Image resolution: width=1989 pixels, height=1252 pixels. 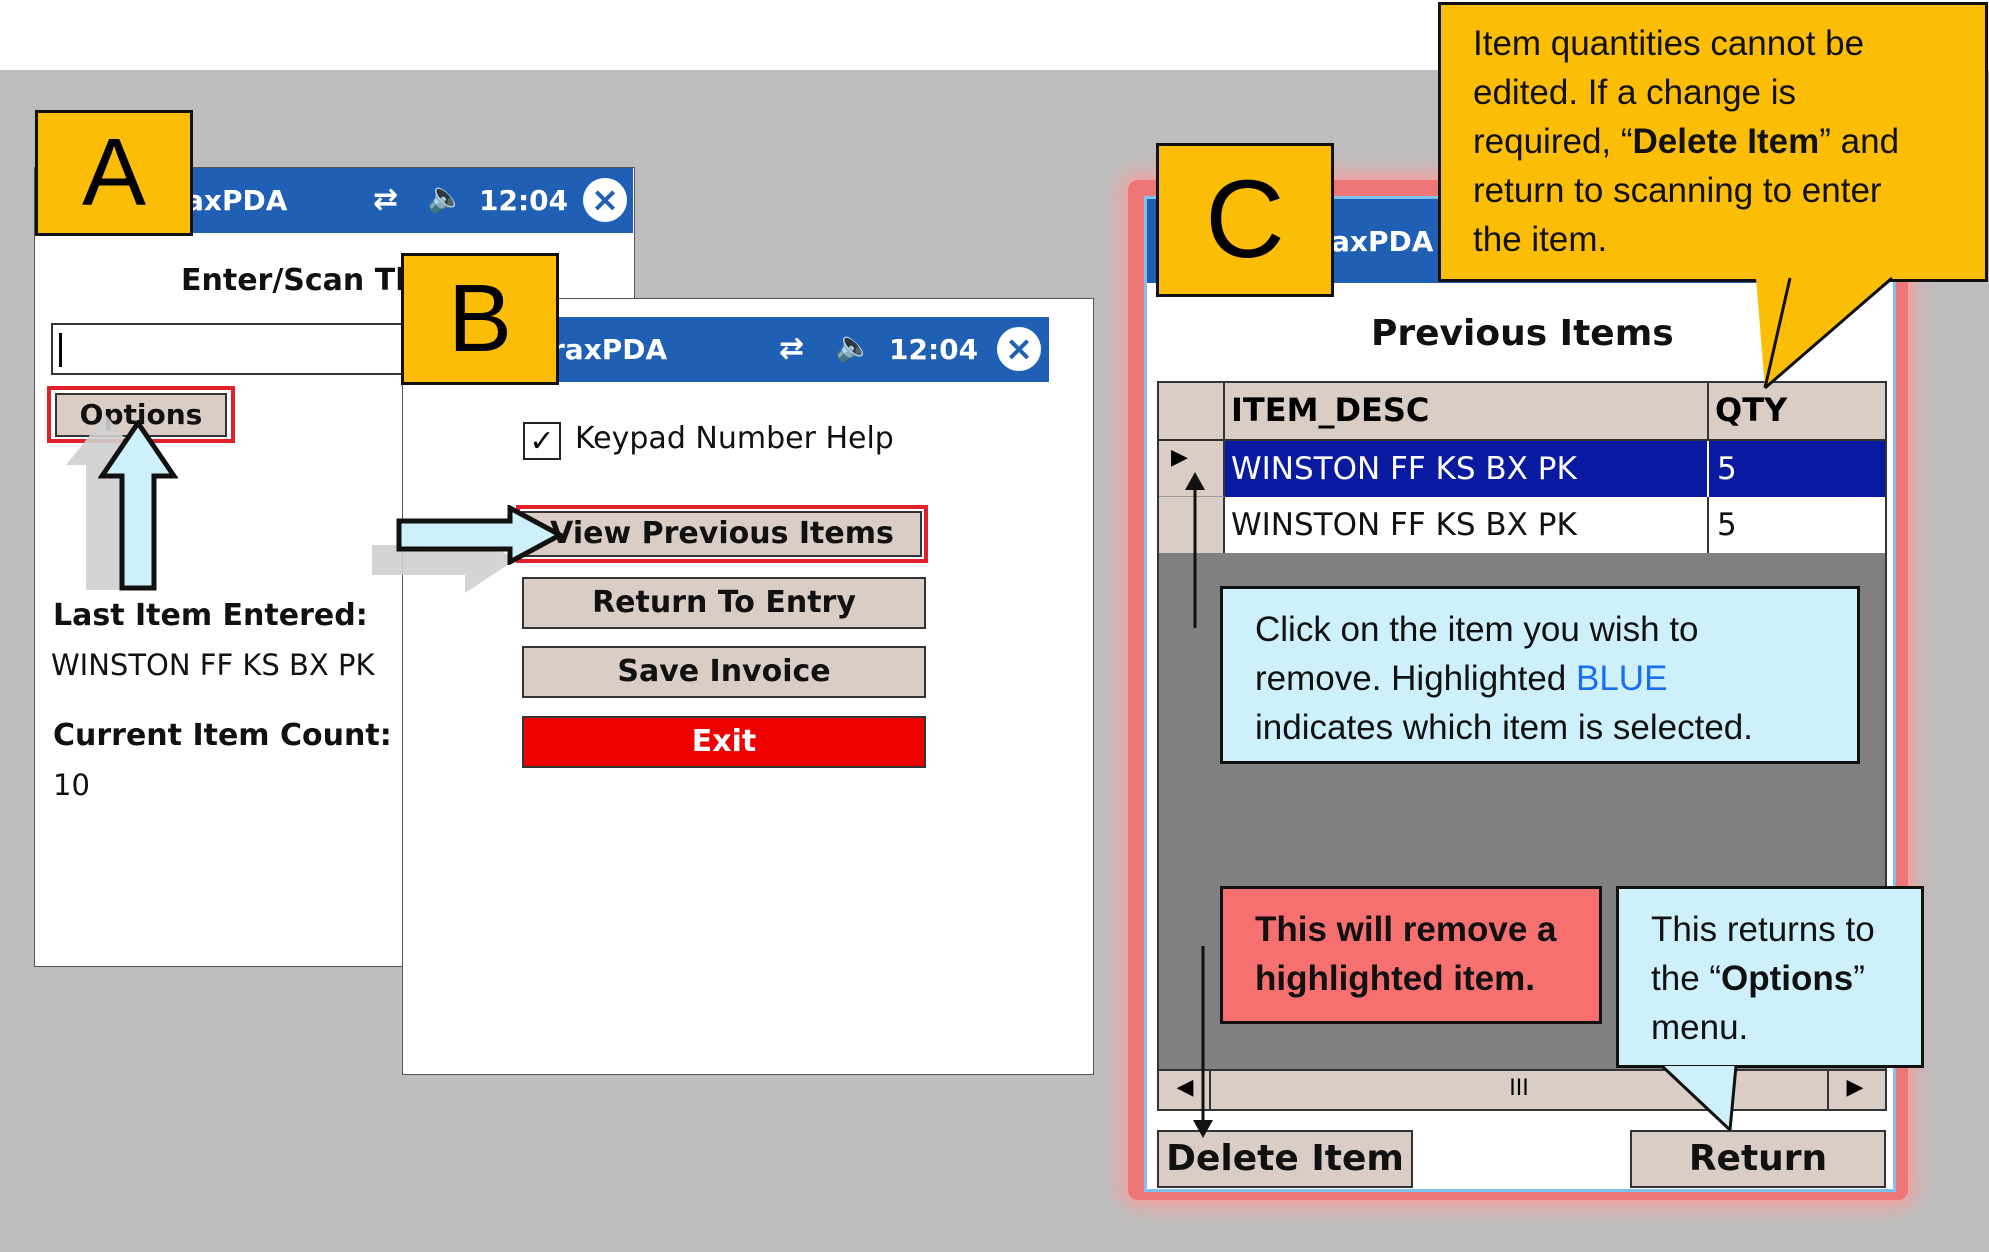 What do you see at coordinates (1553, 141) in the screenshot?
I see `callout-text: required, “` at bounding box center [1553, 141].